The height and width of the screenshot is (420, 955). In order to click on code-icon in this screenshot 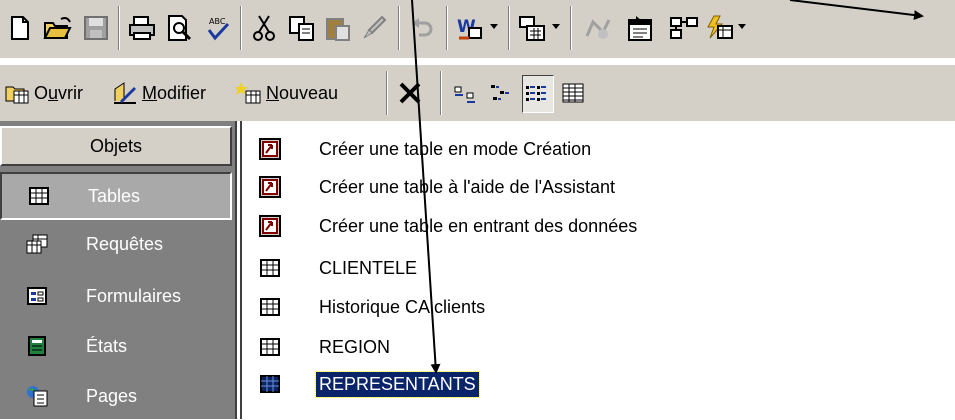, I will do `click(598, 28)`.